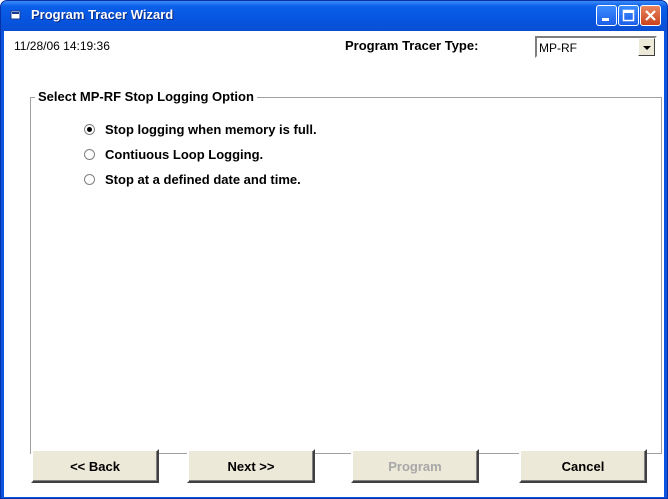  I want to click on chevron-down-icon, so click(647, 48).